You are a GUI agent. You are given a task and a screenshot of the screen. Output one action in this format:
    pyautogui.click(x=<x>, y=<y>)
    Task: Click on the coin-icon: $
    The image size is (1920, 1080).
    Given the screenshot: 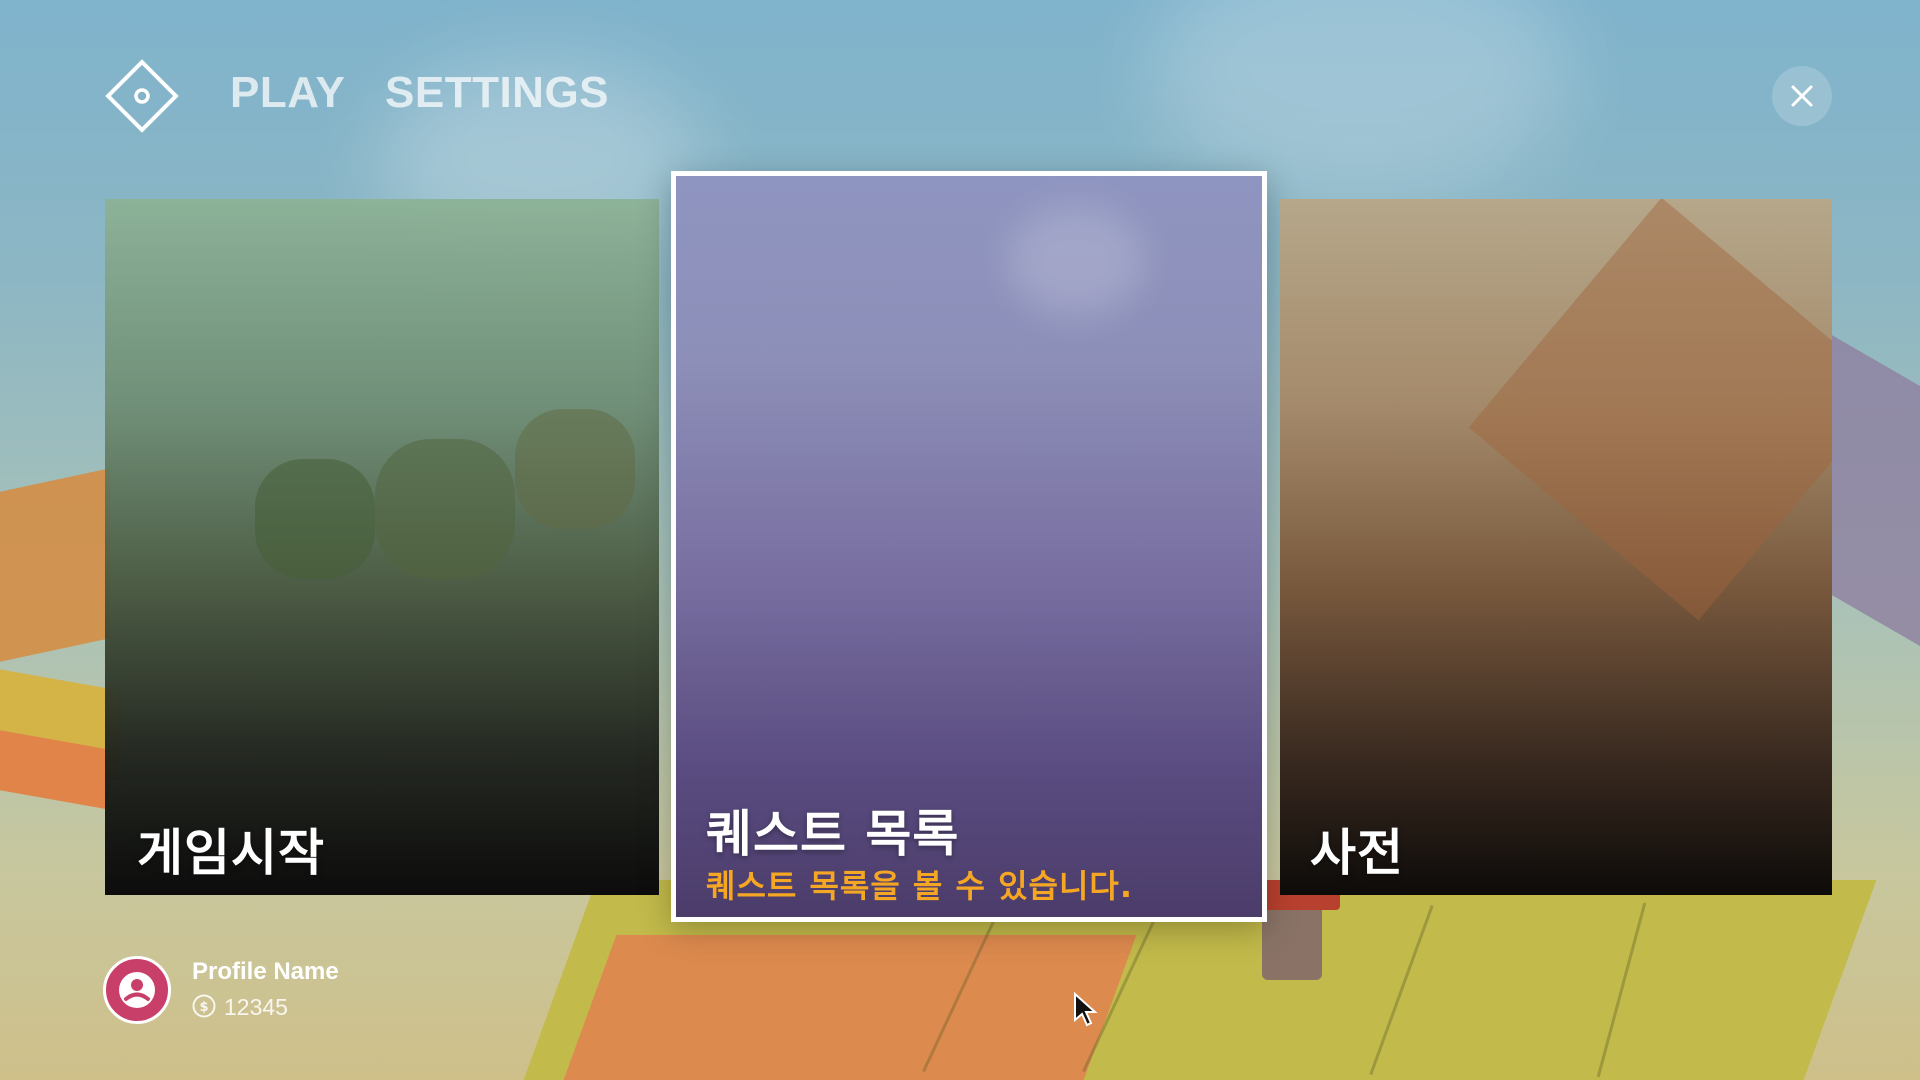 What is the action you would take?
    pyautogui.click(x=204, y=1006)
    